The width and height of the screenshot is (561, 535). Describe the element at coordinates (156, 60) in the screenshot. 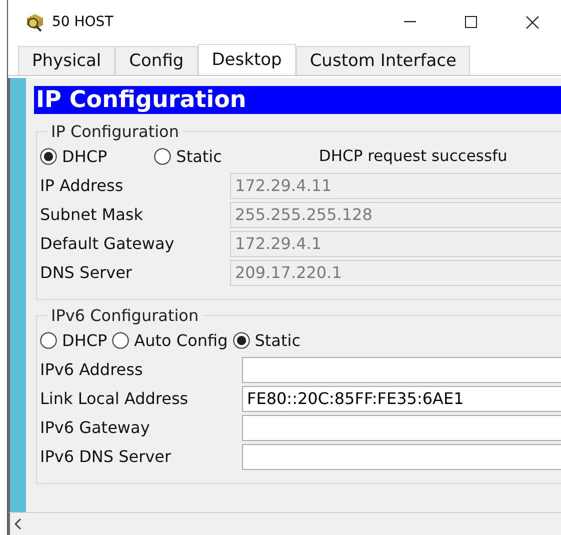

I see `tab: Config` at that location.